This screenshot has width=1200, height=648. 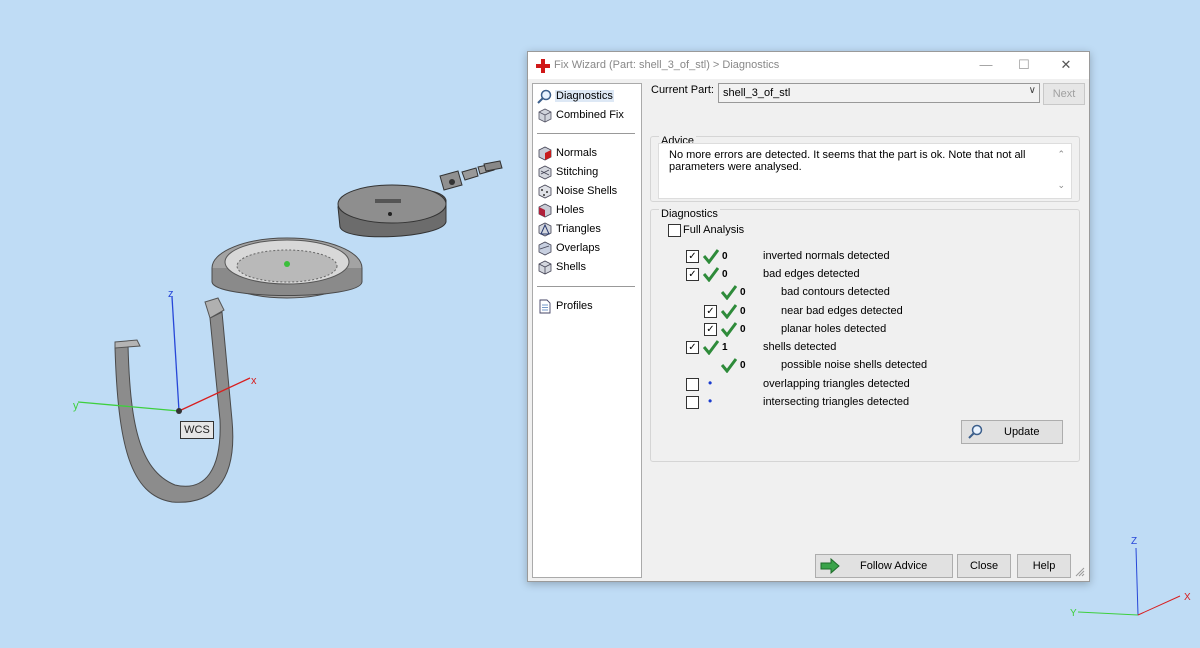 I want to click on sidebar-label-shells: Shells, so click(x=571, y=267).